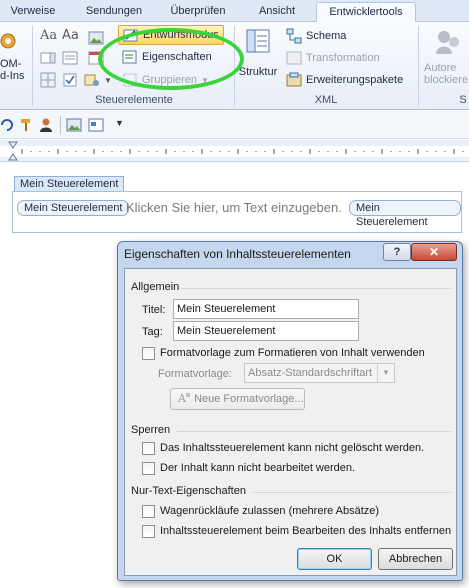 The width and height of the screenshot is (469, 588). What do you see at coordinates (148, 468) in the screenshot?
I see `cannot-edit-checkbox` at bounding box center [148, 468].